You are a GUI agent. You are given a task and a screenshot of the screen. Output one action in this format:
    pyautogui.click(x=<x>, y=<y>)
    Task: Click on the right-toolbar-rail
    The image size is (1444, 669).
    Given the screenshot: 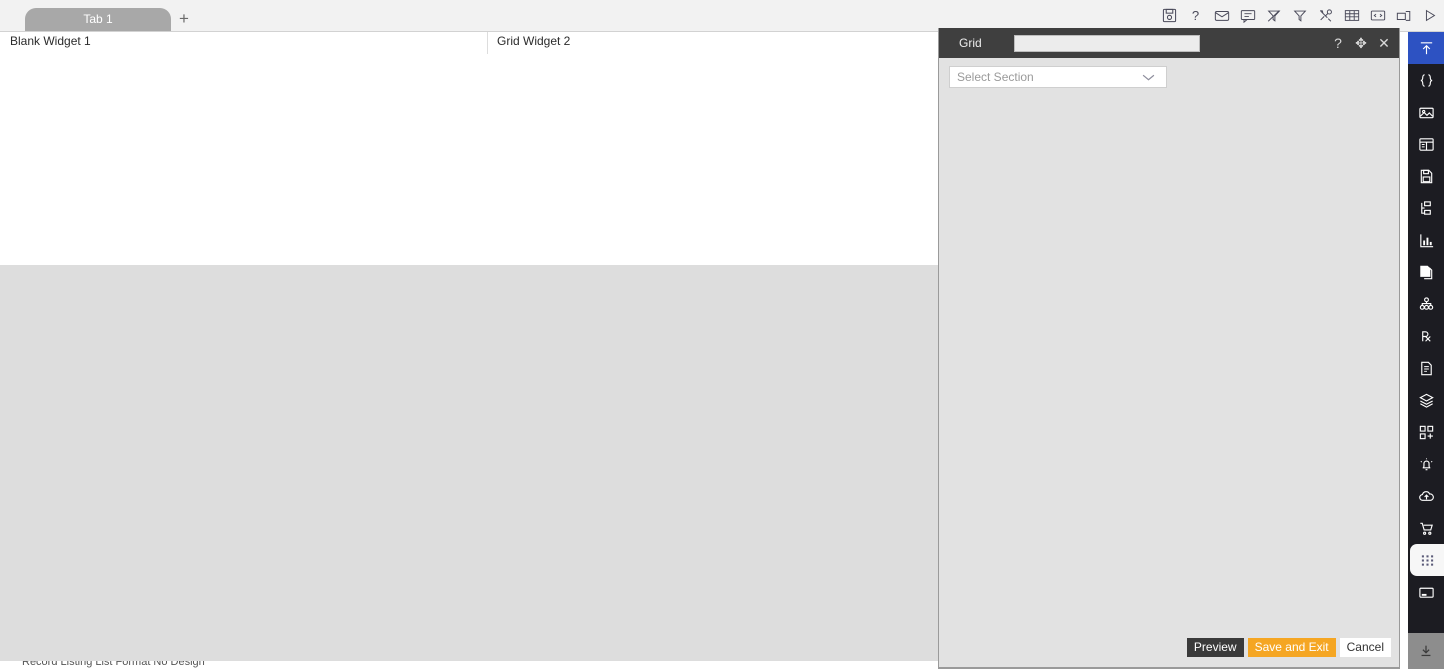 What is the action you would take?
    pyautogui.click(x=1426, y=350)
    